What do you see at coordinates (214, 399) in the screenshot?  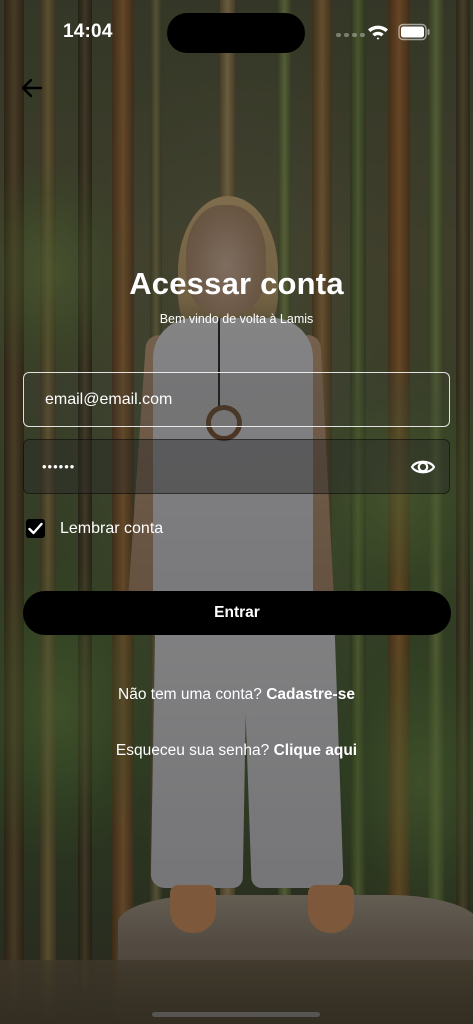 I see `email-field` at bounding box center [214, 399].